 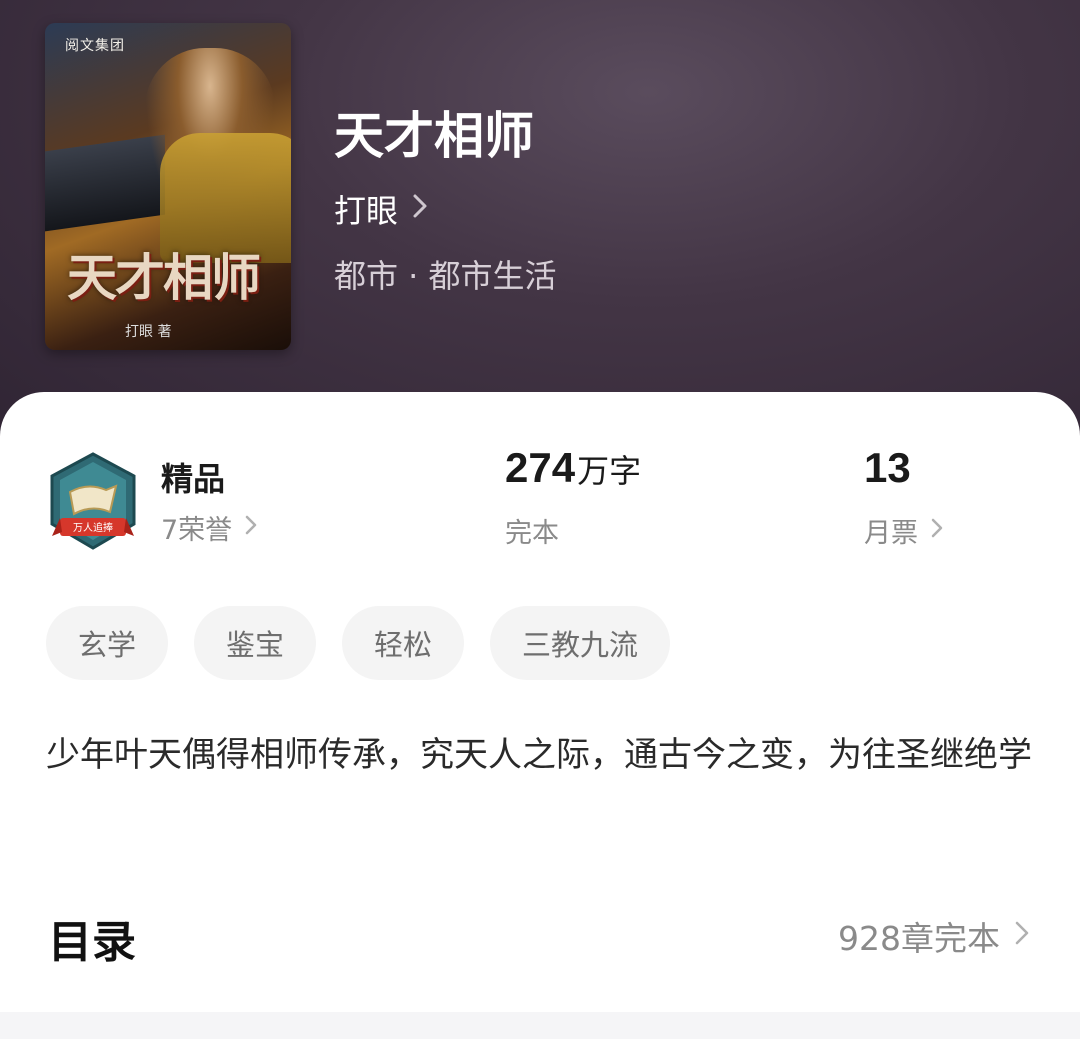 I want to click on book-cover: 阅文集团 天才相师 打眼 著, so click(x=168, y=186).